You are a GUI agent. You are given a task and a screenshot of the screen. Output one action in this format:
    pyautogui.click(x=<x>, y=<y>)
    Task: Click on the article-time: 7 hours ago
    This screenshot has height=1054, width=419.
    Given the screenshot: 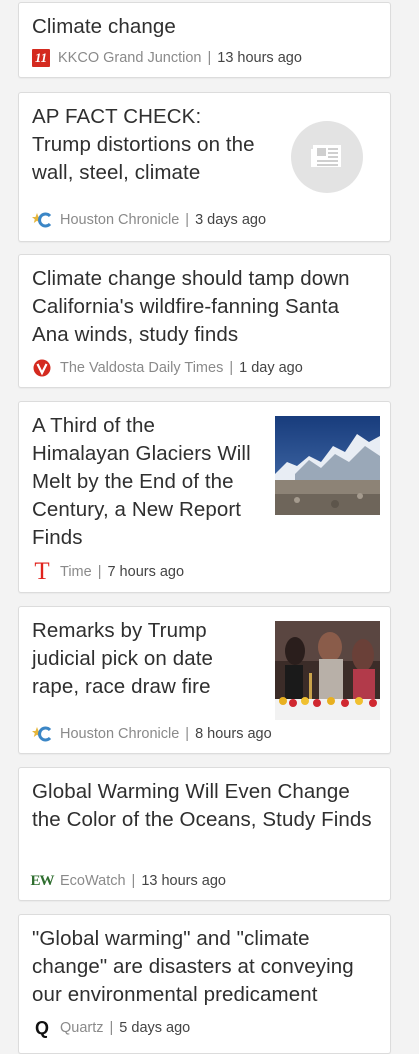 What is the action you would take?
    pyautogui.click(x=146, y=572)
    